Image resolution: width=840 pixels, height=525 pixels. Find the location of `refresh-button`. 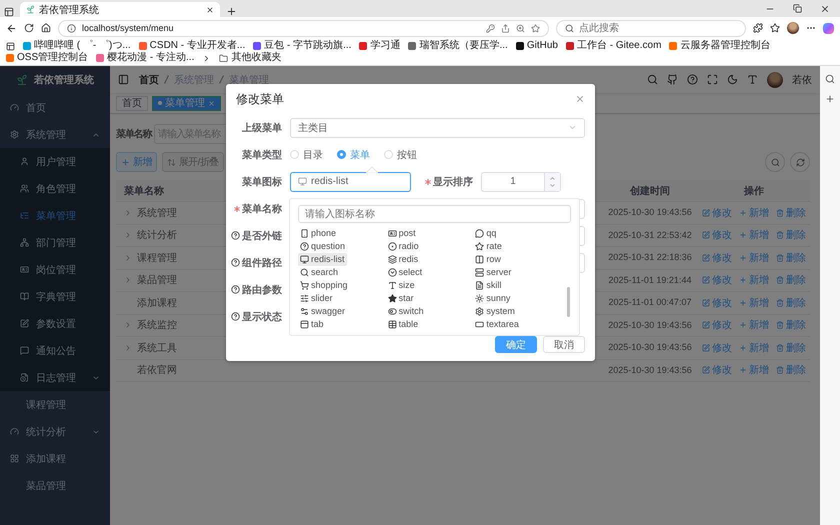

refresh-button is located at coordinates (800, 162).